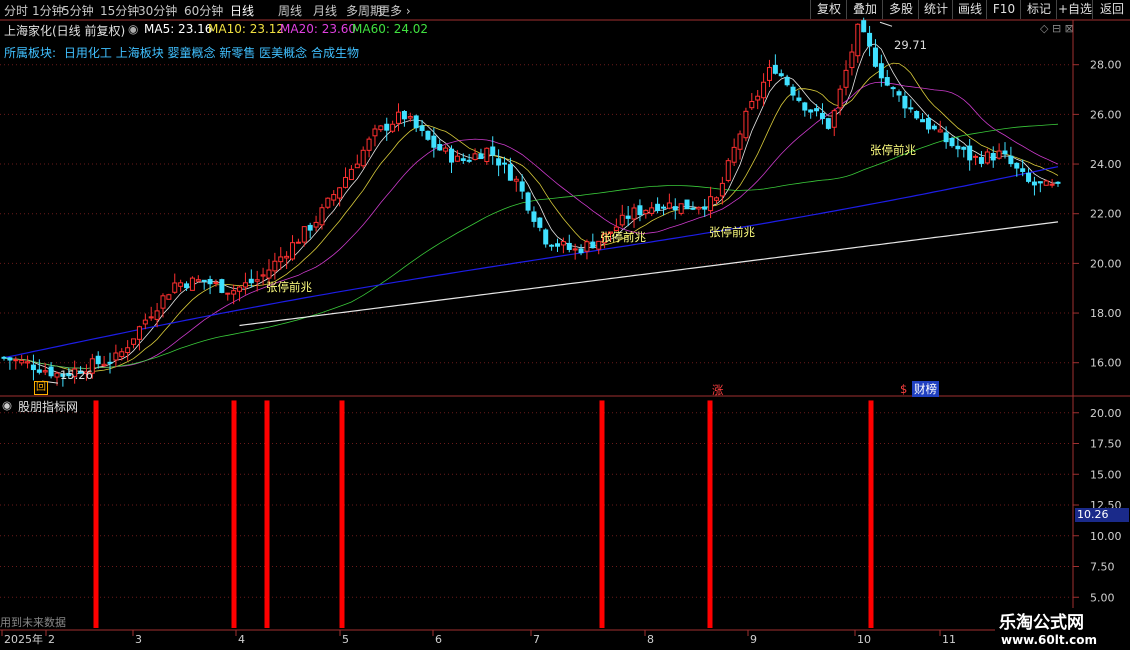 This screenshot has height=650, width=1130. I want to click on signal-label: 张停前兆, so click(289, 287).